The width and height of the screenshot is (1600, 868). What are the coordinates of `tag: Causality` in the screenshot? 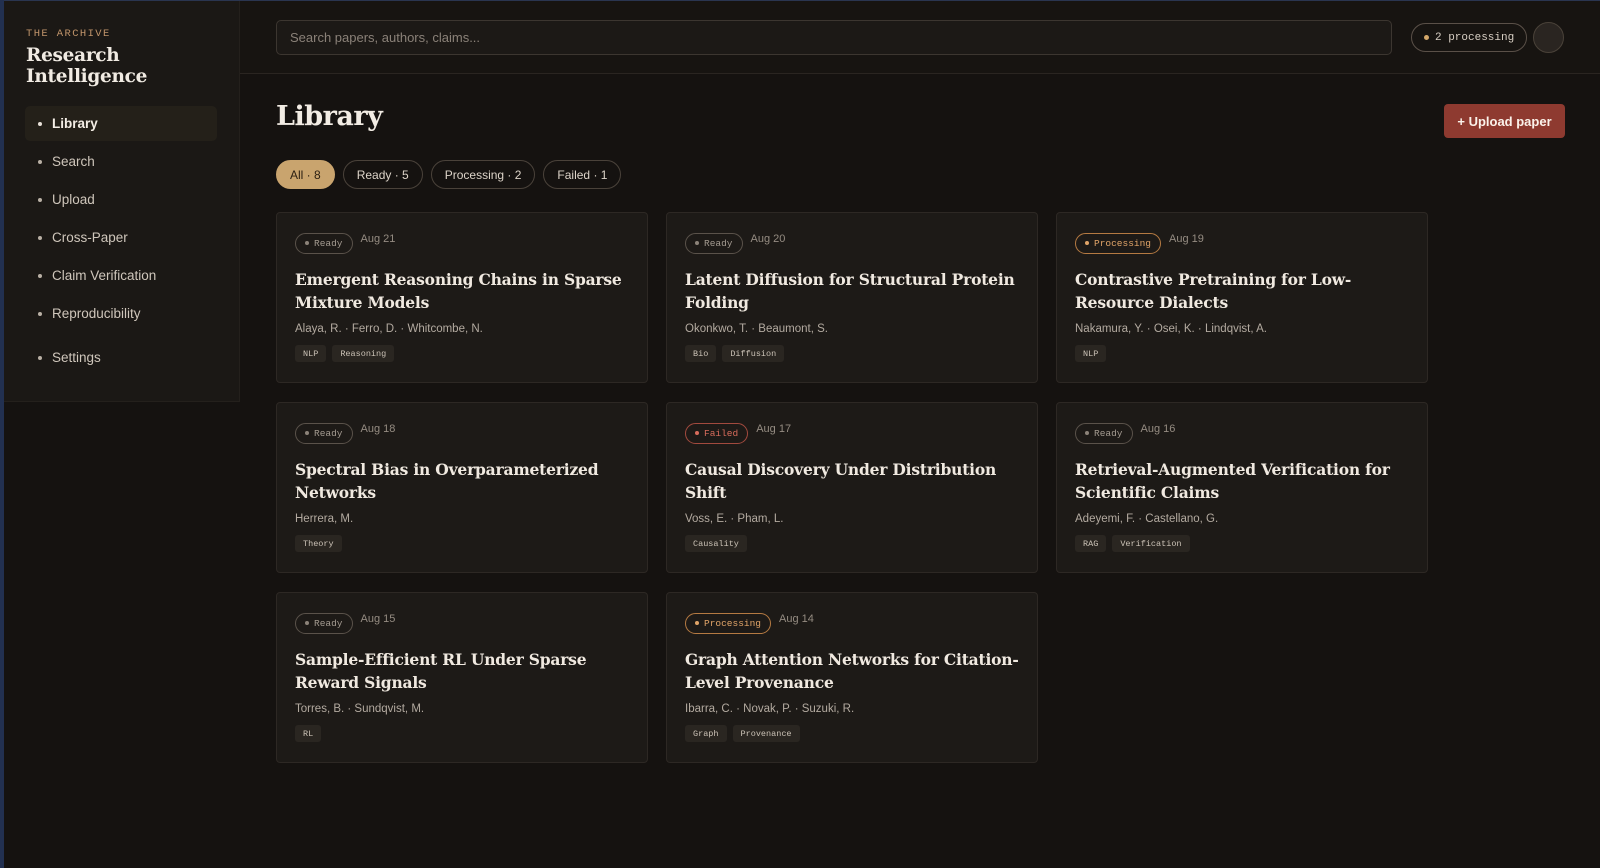 It's located at (716, 543).